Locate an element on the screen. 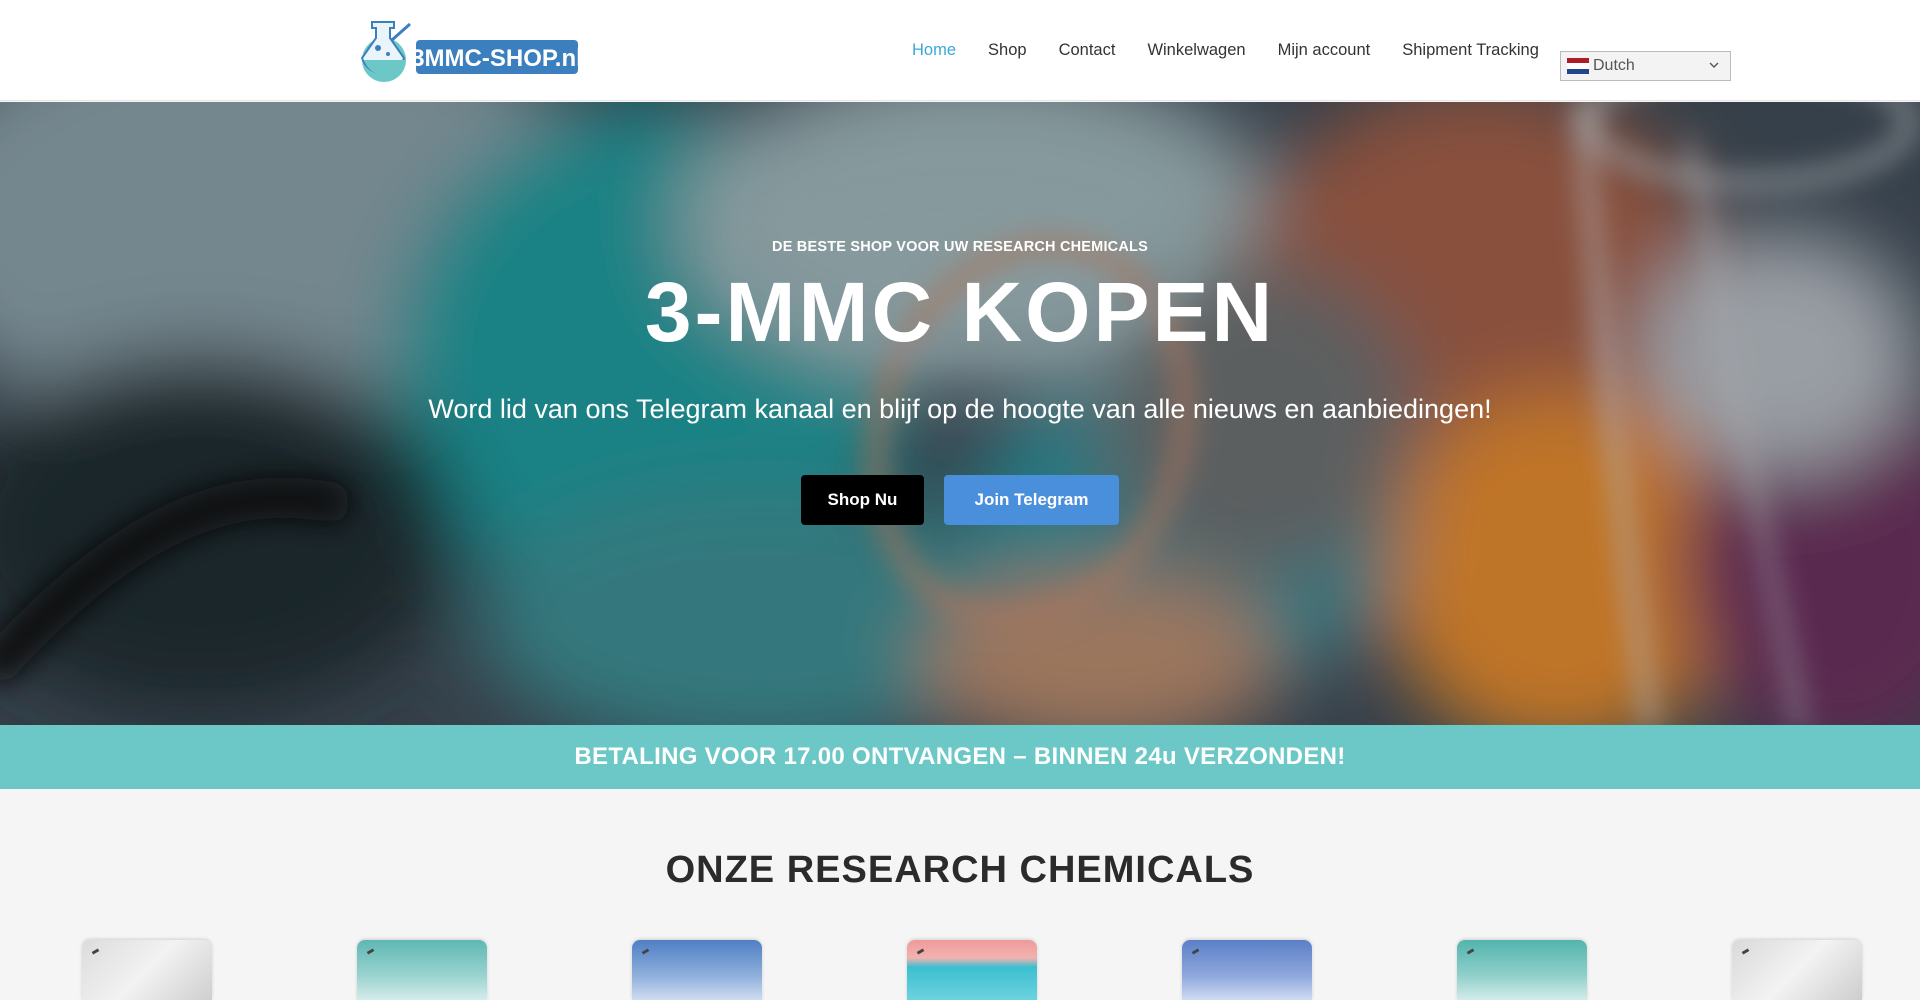 The height and width of the screenshot is (1000, 1920). nav-my-account: Mijn account is located at coordinates (1324, 50).